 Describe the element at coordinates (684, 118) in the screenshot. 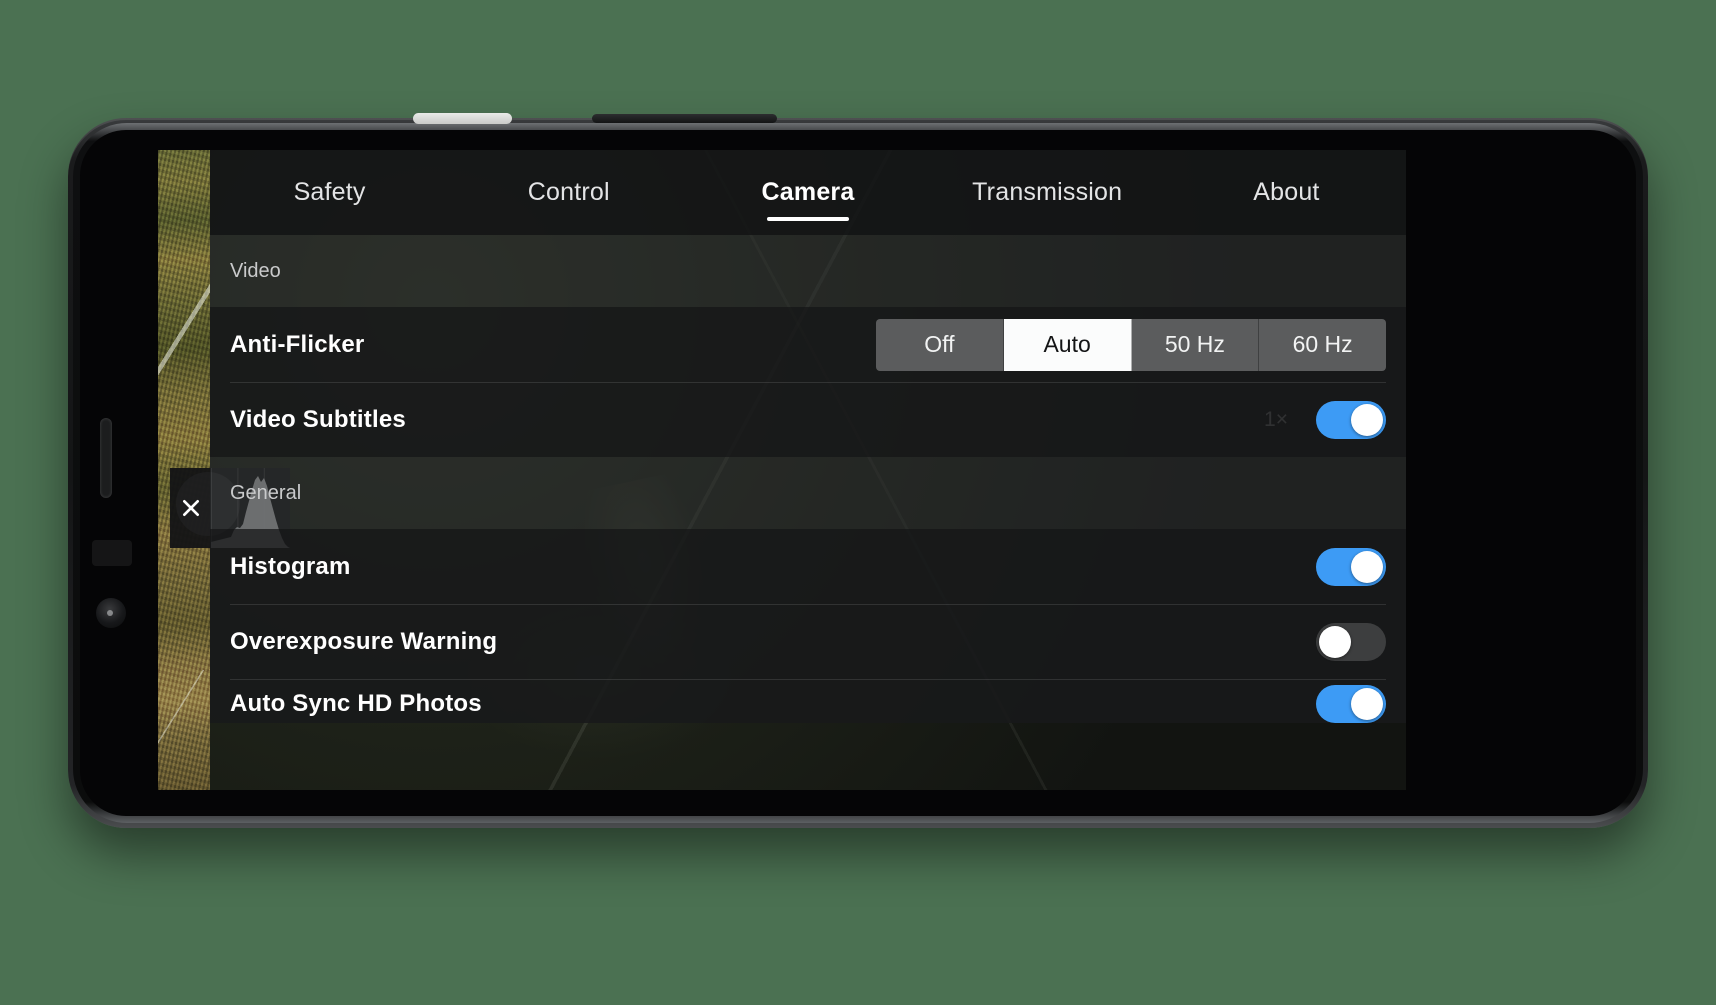

I see `phone-top-sensor-bar` at that location.